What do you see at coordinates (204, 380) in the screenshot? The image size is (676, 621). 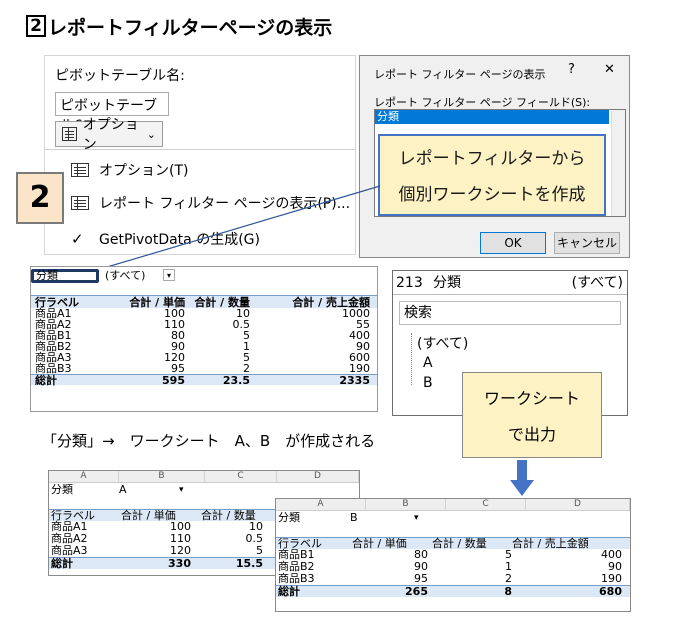 I see `table-total-row: 総計 595 23.5 2335` at bounding box center [204, 380].